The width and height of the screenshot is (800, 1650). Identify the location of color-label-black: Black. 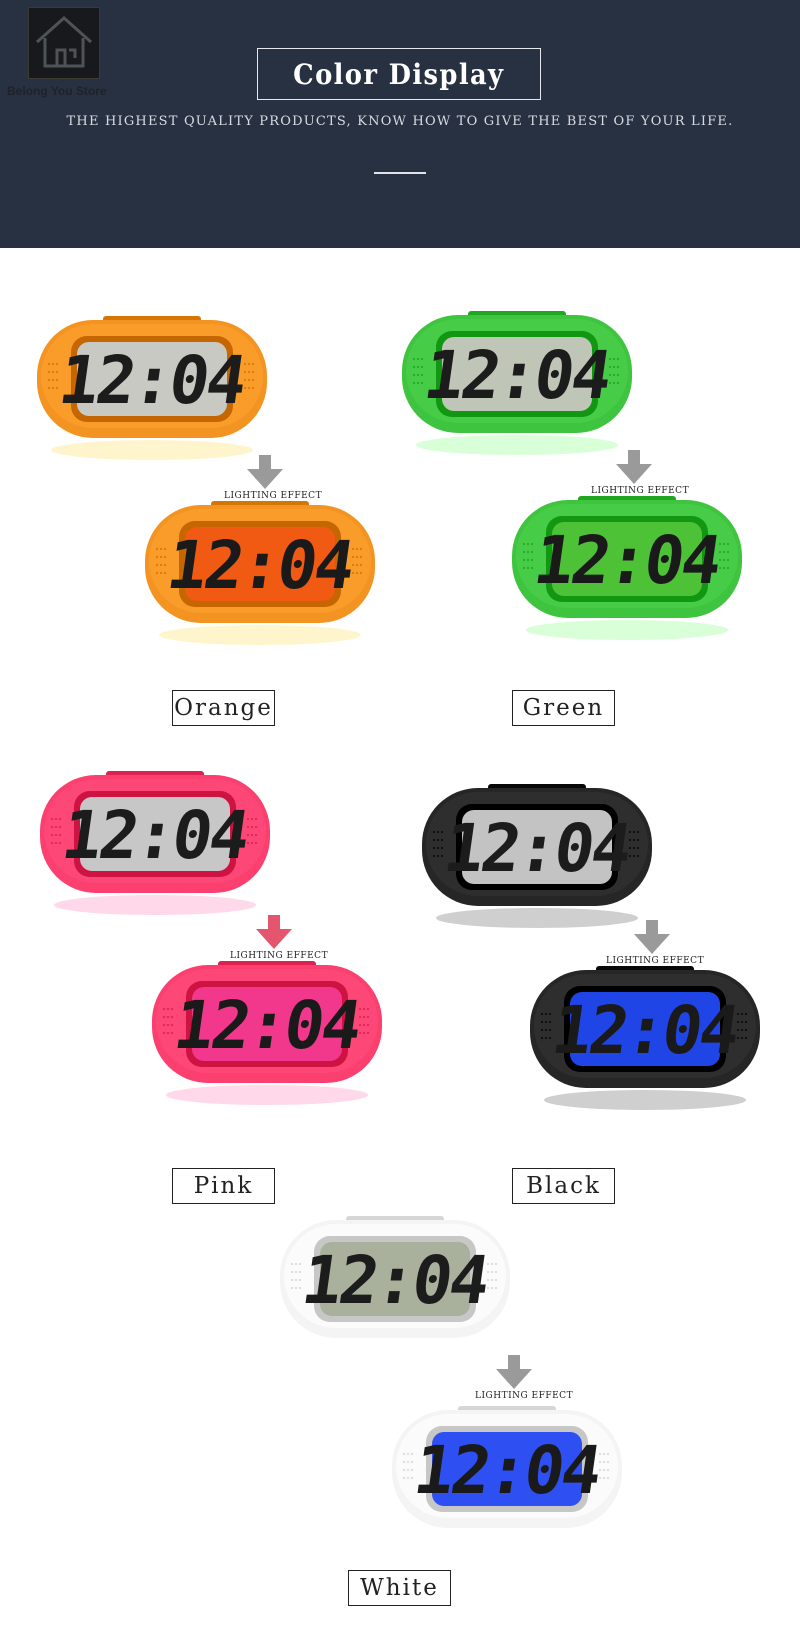
(563, 1186).